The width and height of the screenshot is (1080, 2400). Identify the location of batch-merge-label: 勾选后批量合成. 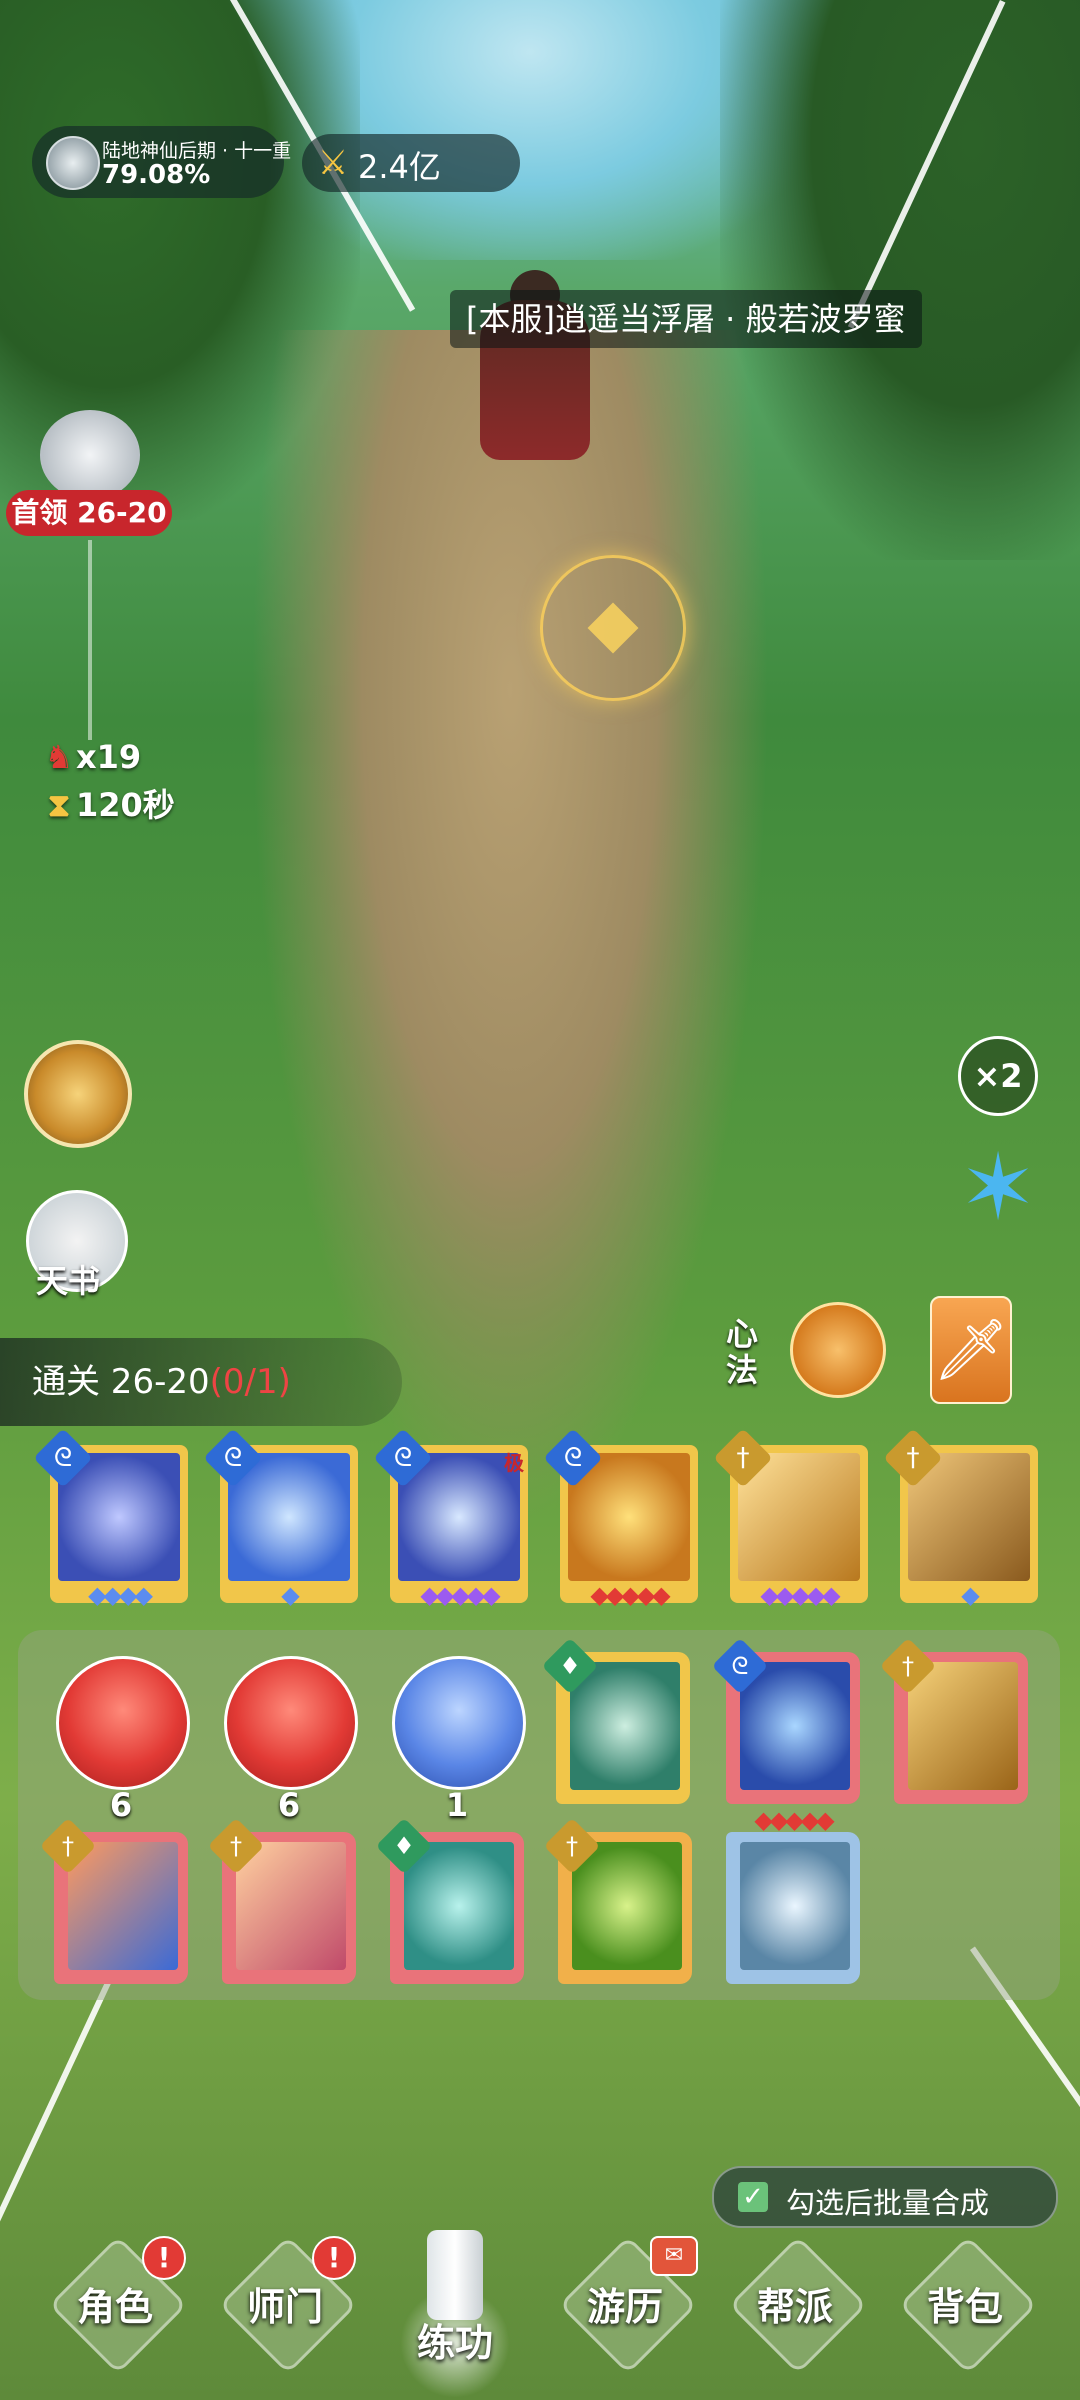
(888, 2203).